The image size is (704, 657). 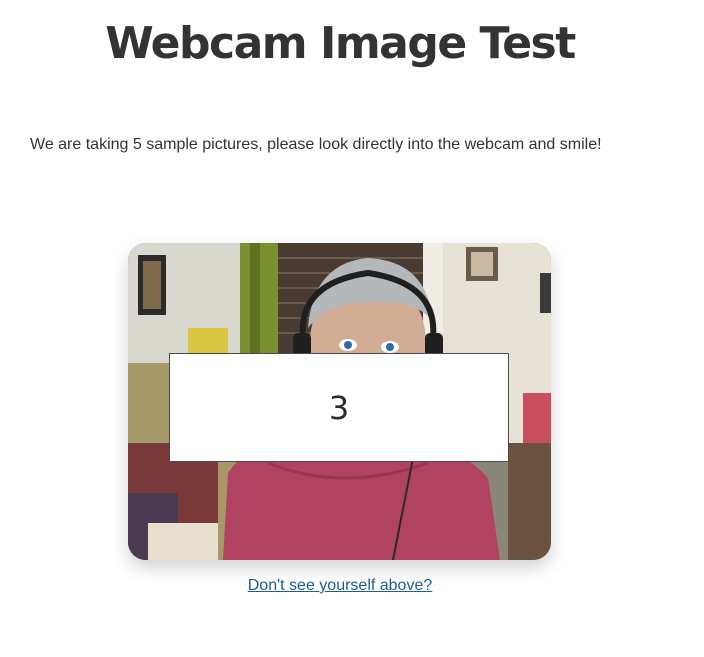 I want to click on page-title: Webcam Image Test, so click(x=340, y=43).